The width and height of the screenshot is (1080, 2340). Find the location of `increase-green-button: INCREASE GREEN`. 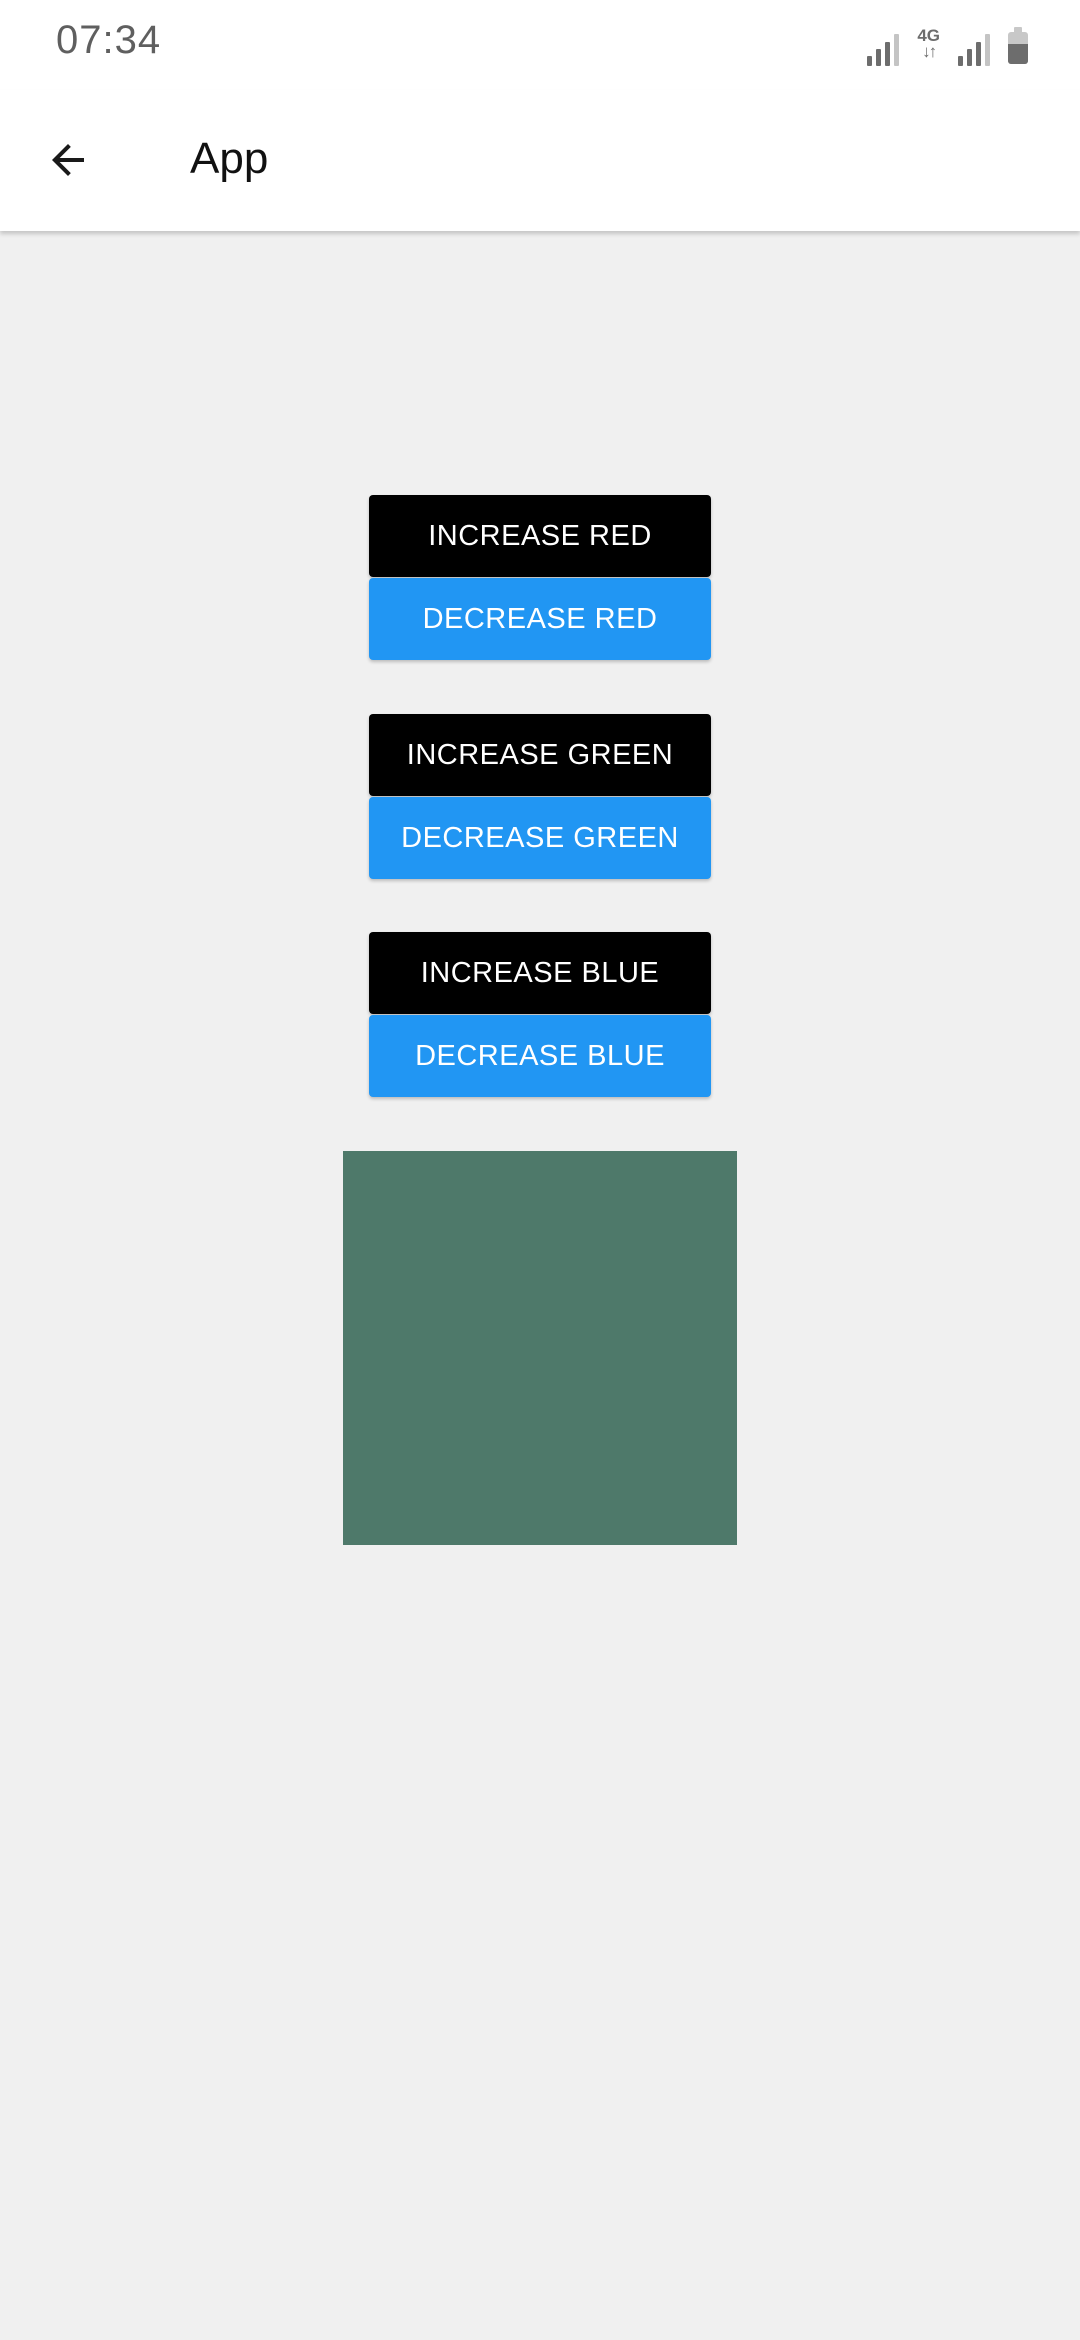

increase-green-button: INCREASE GREEN is located at coordinates (540, 755).